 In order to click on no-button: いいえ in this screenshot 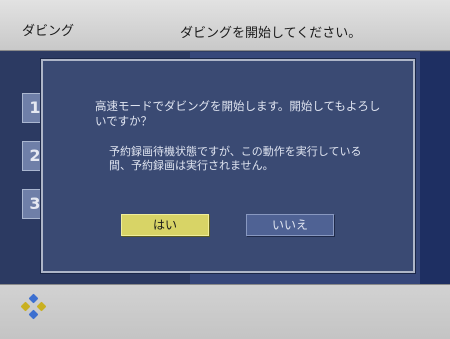, I will do `click(290, 225)`.